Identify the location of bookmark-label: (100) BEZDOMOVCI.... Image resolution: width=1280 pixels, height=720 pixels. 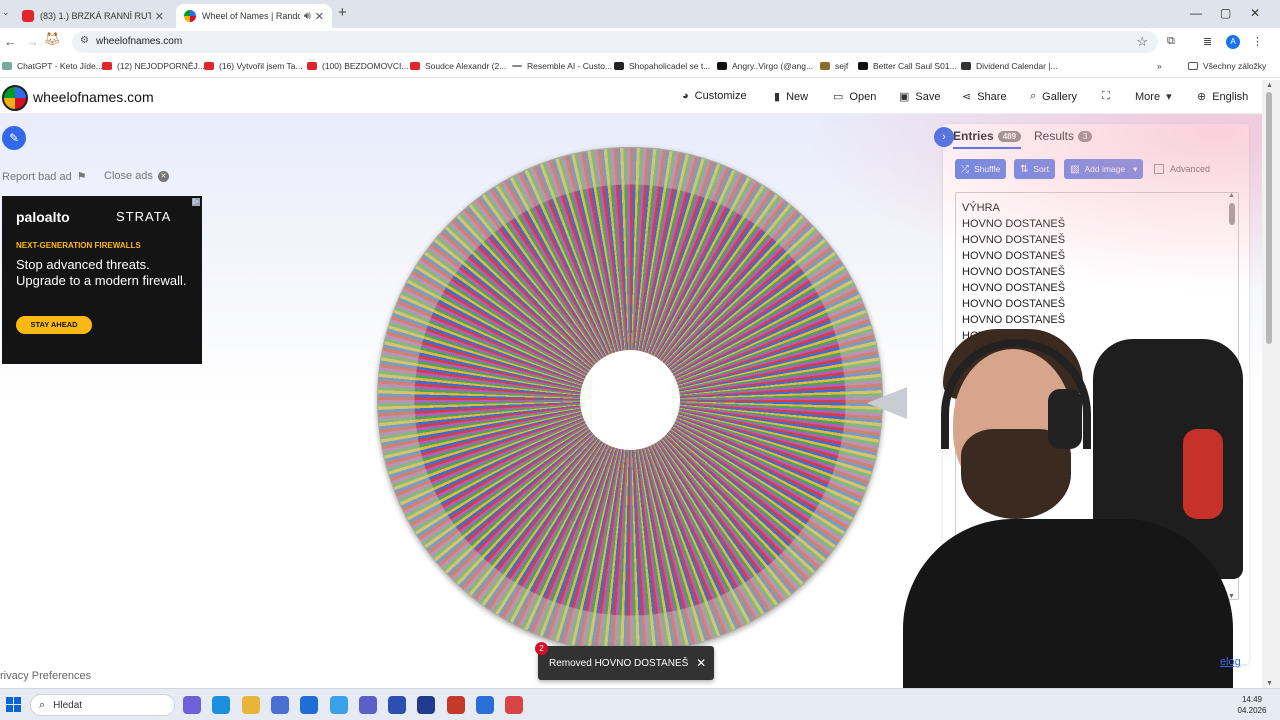
(365, 66).